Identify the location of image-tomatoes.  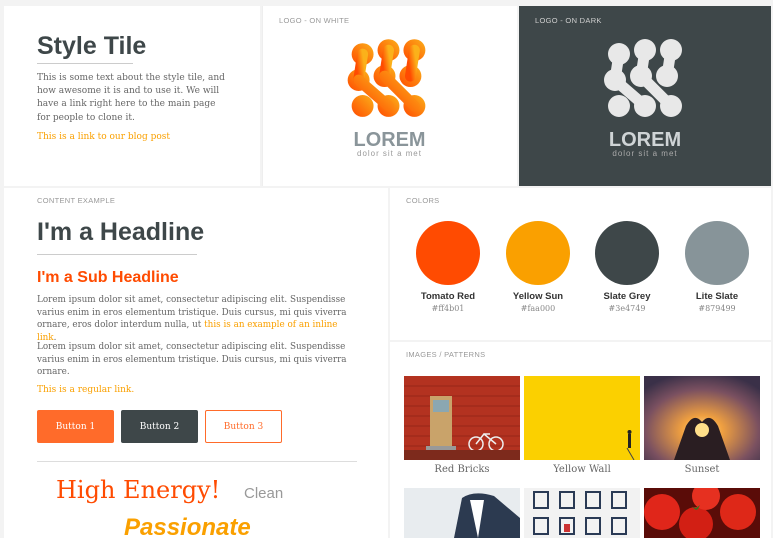
(702, 513).